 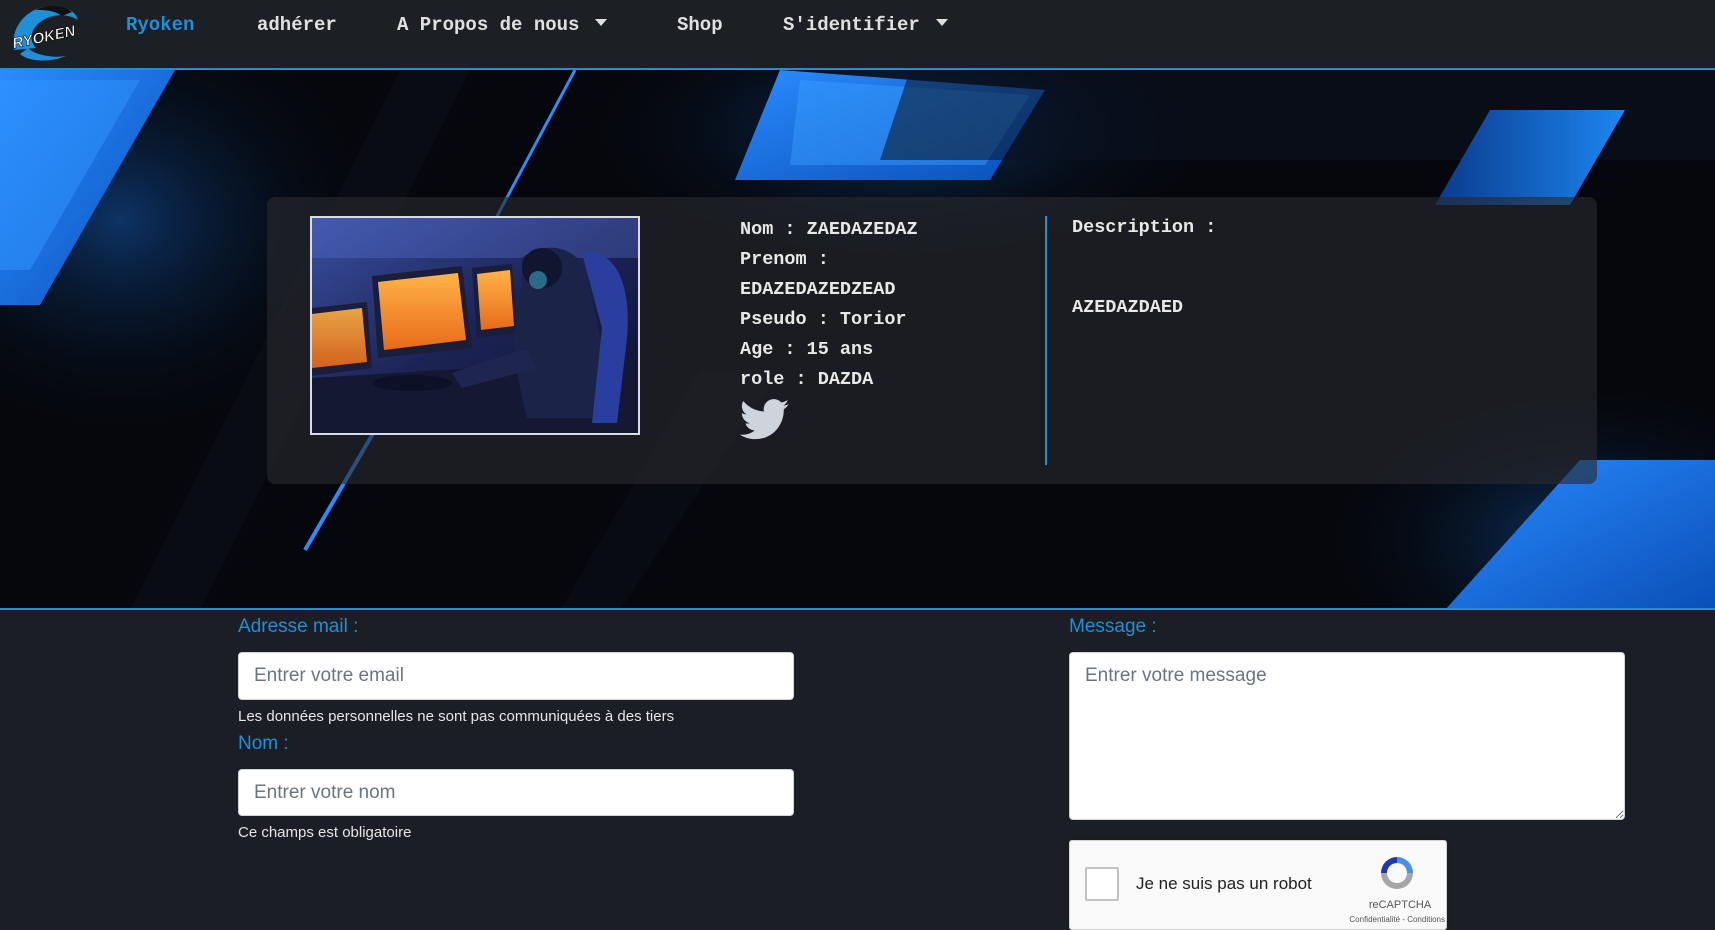 What do you see at coordinates (807, 379) in the screenshot?
I see `profile-role: role : DAZDA` at bounding box center [807, 379].